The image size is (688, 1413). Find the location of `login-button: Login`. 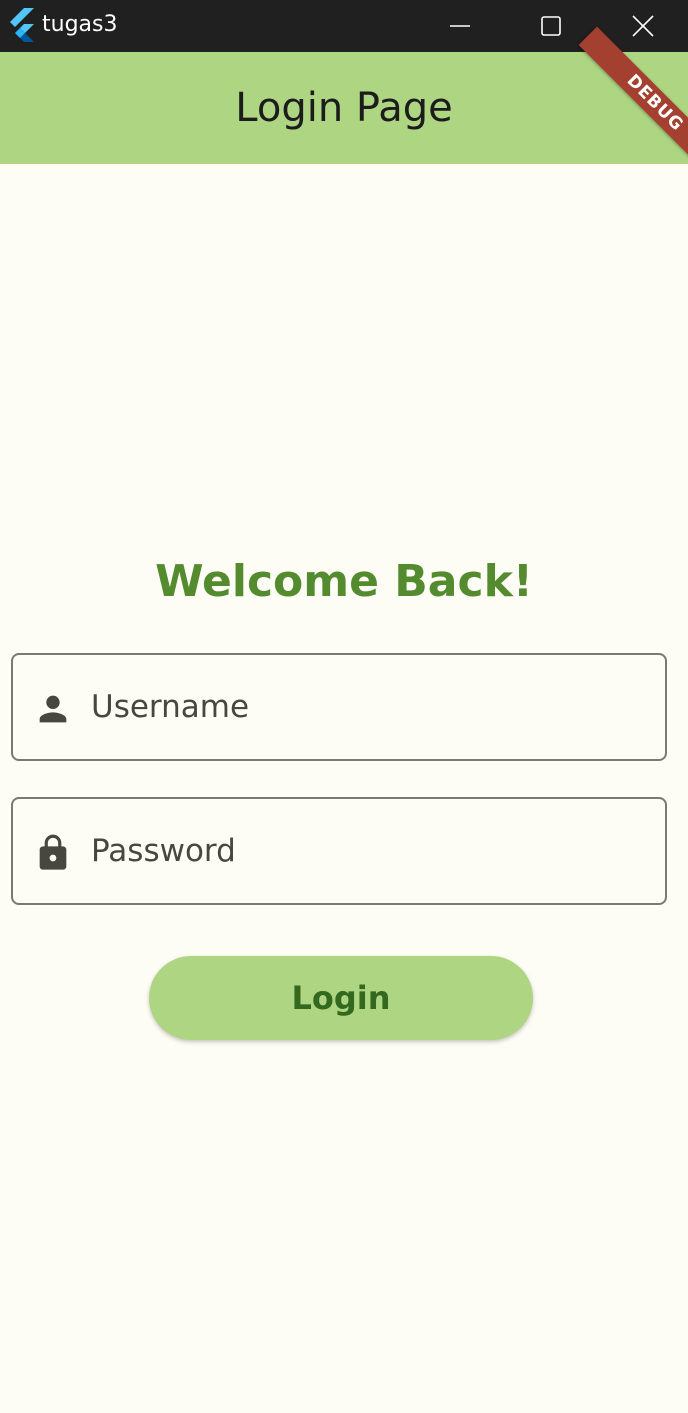

login-button: Login is located at coordinates (341, 998).